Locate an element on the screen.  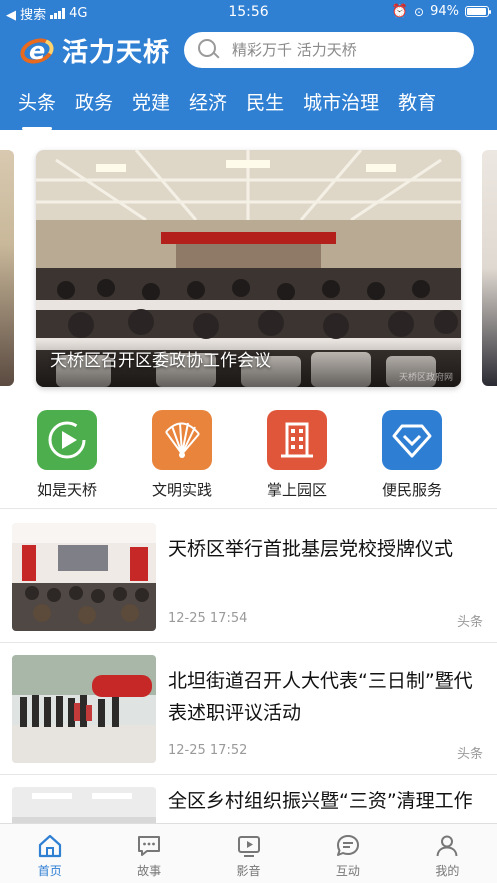
news-time: 12-25 17:52 is located at coordinates (208, 750).